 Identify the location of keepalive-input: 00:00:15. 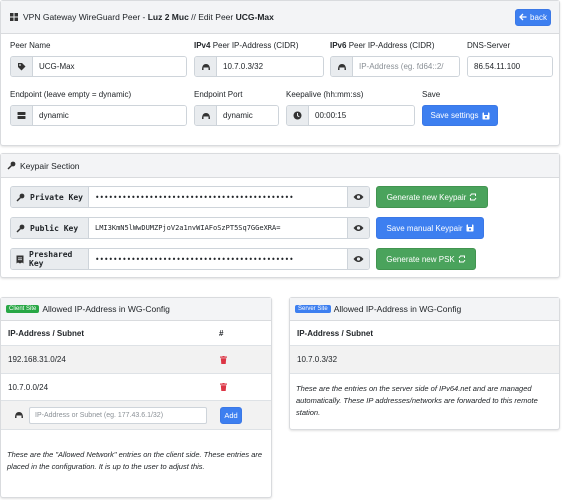
(350, 115).